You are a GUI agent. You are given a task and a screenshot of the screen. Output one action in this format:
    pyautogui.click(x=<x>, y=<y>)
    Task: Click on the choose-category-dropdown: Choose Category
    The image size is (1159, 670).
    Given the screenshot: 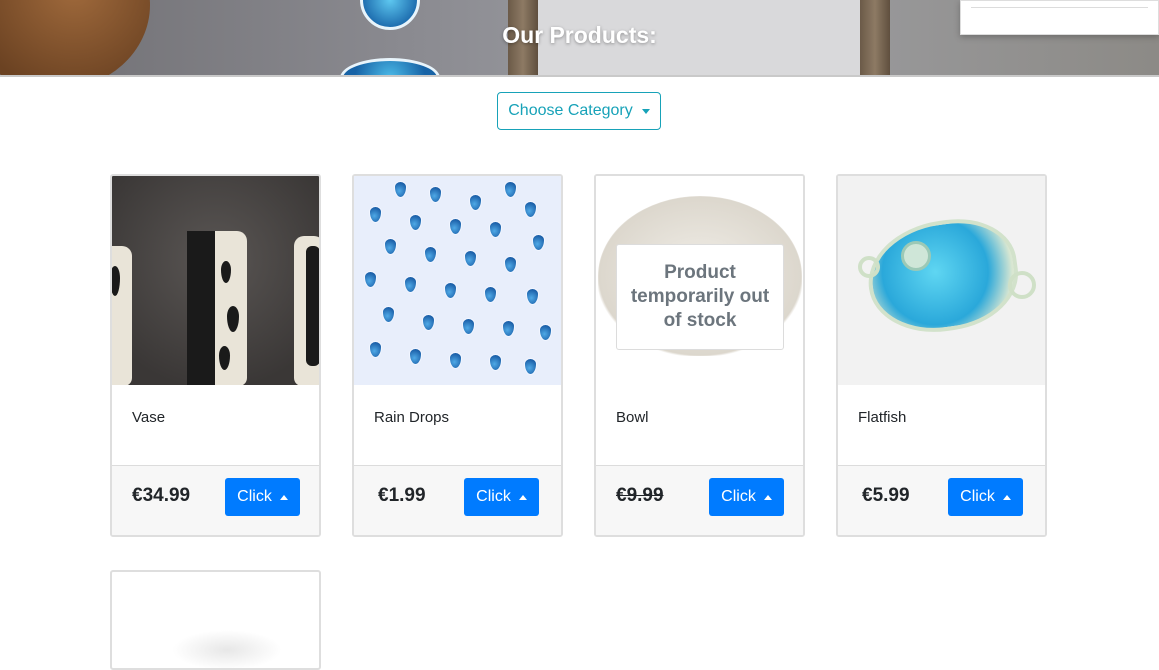 What is the action you would take?
    pyautogui.click(x=579, y=111)
    